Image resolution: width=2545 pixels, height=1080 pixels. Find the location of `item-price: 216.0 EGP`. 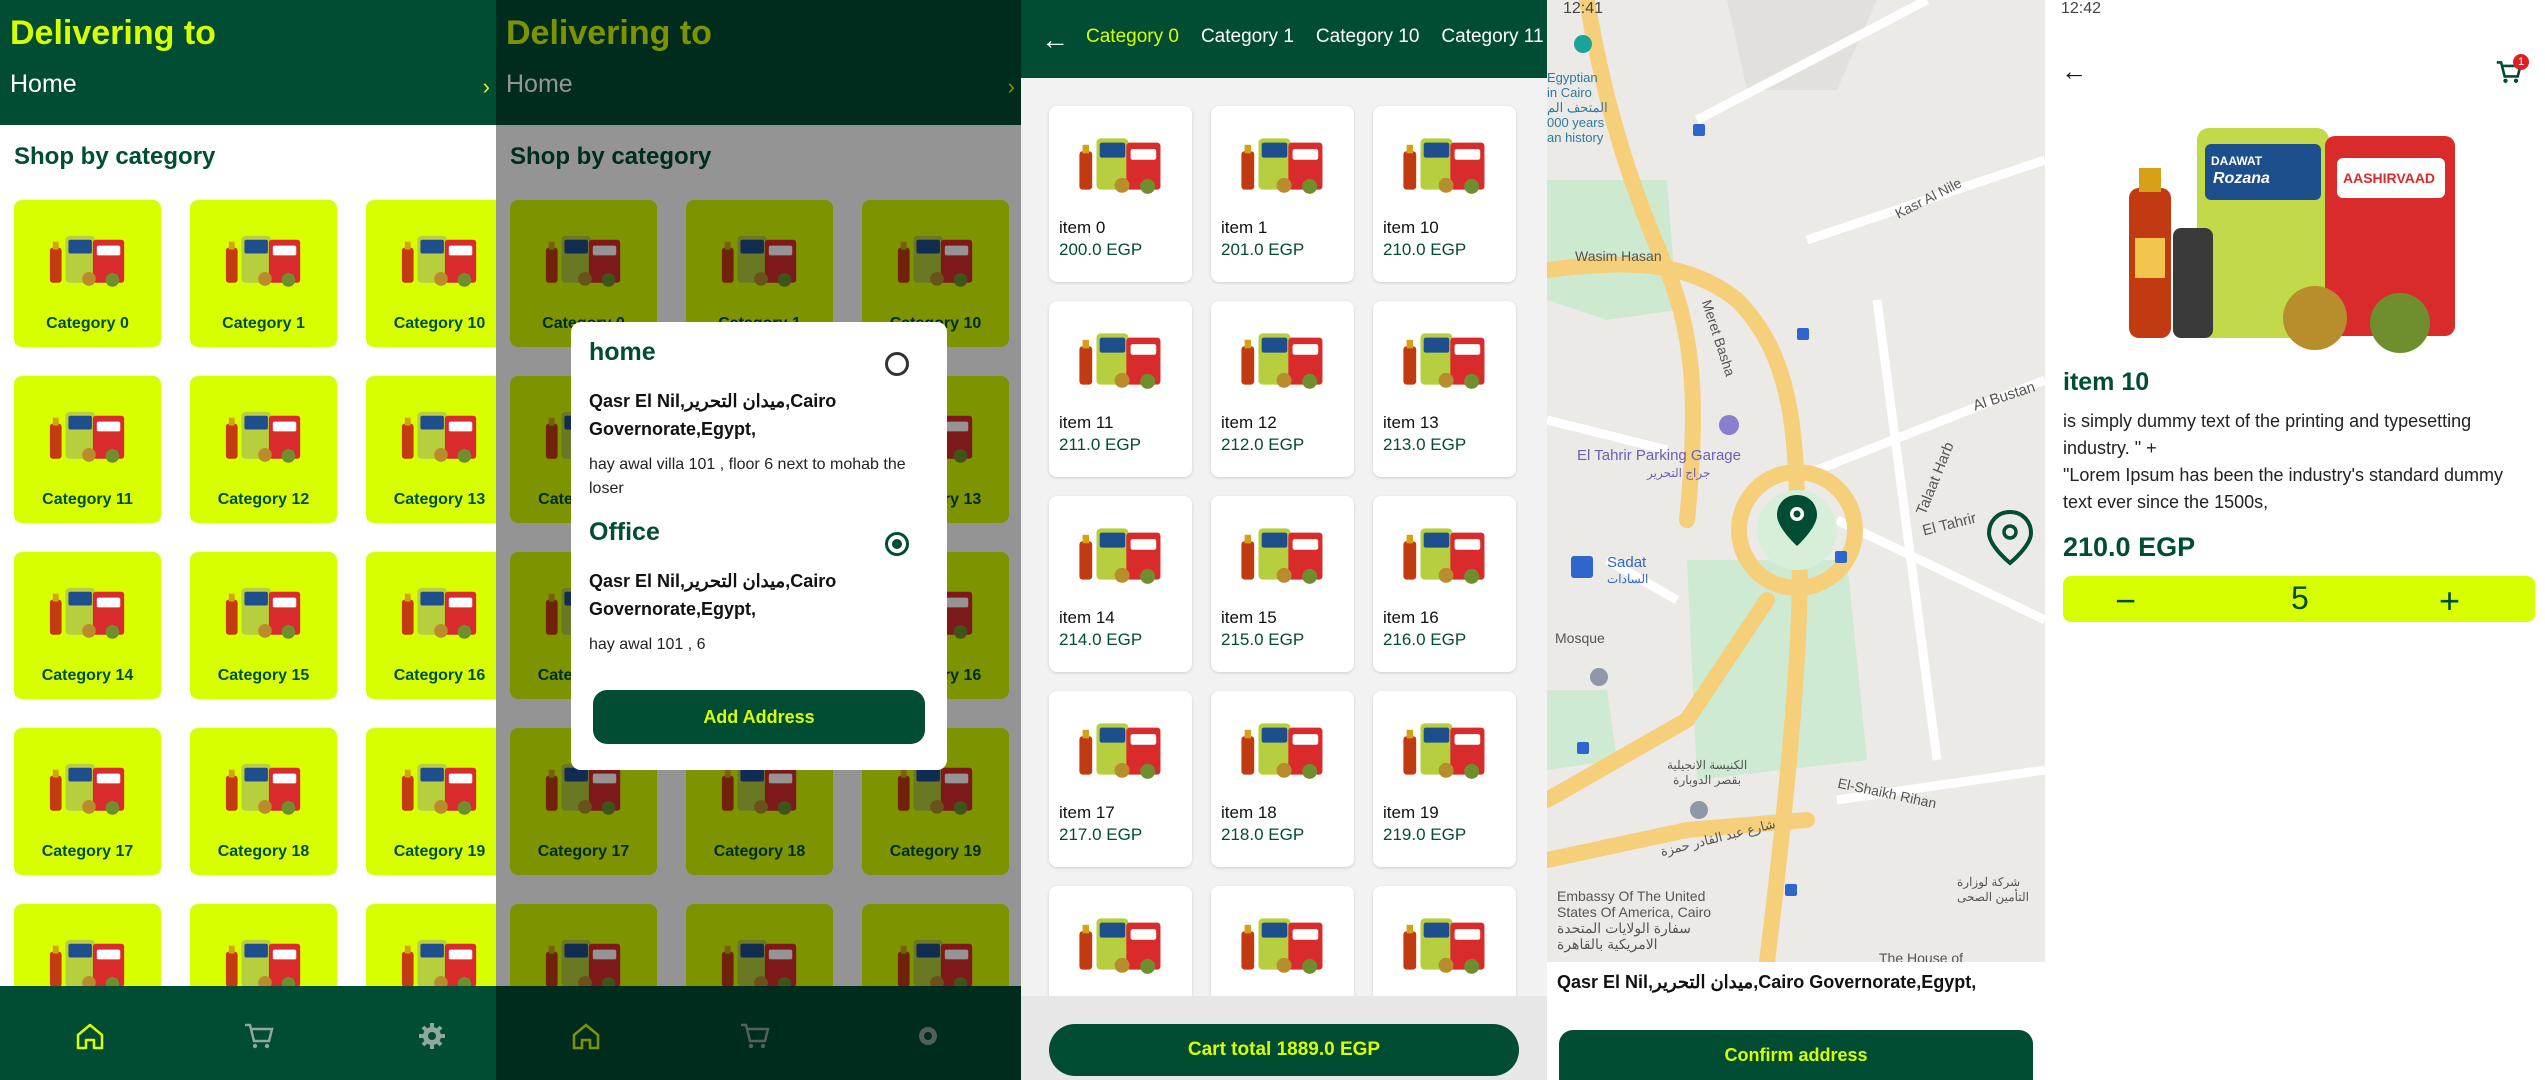

item-price: 216.0 EGP is located at coordinates (1425, 639).